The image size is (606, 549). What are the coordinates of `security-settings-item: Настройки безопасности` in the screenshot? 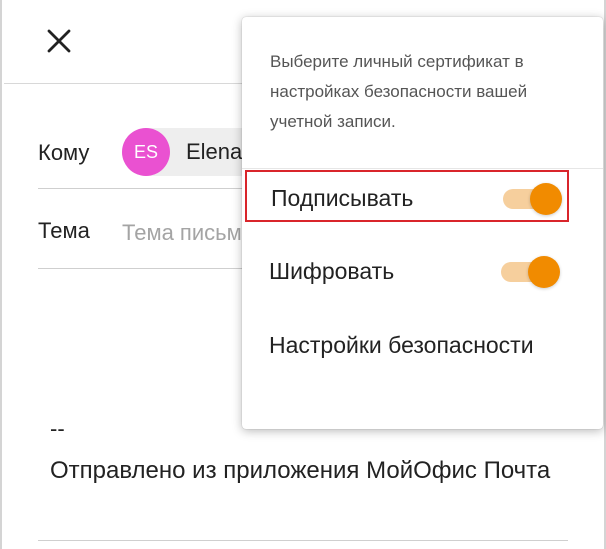 It's located at (419, 345).